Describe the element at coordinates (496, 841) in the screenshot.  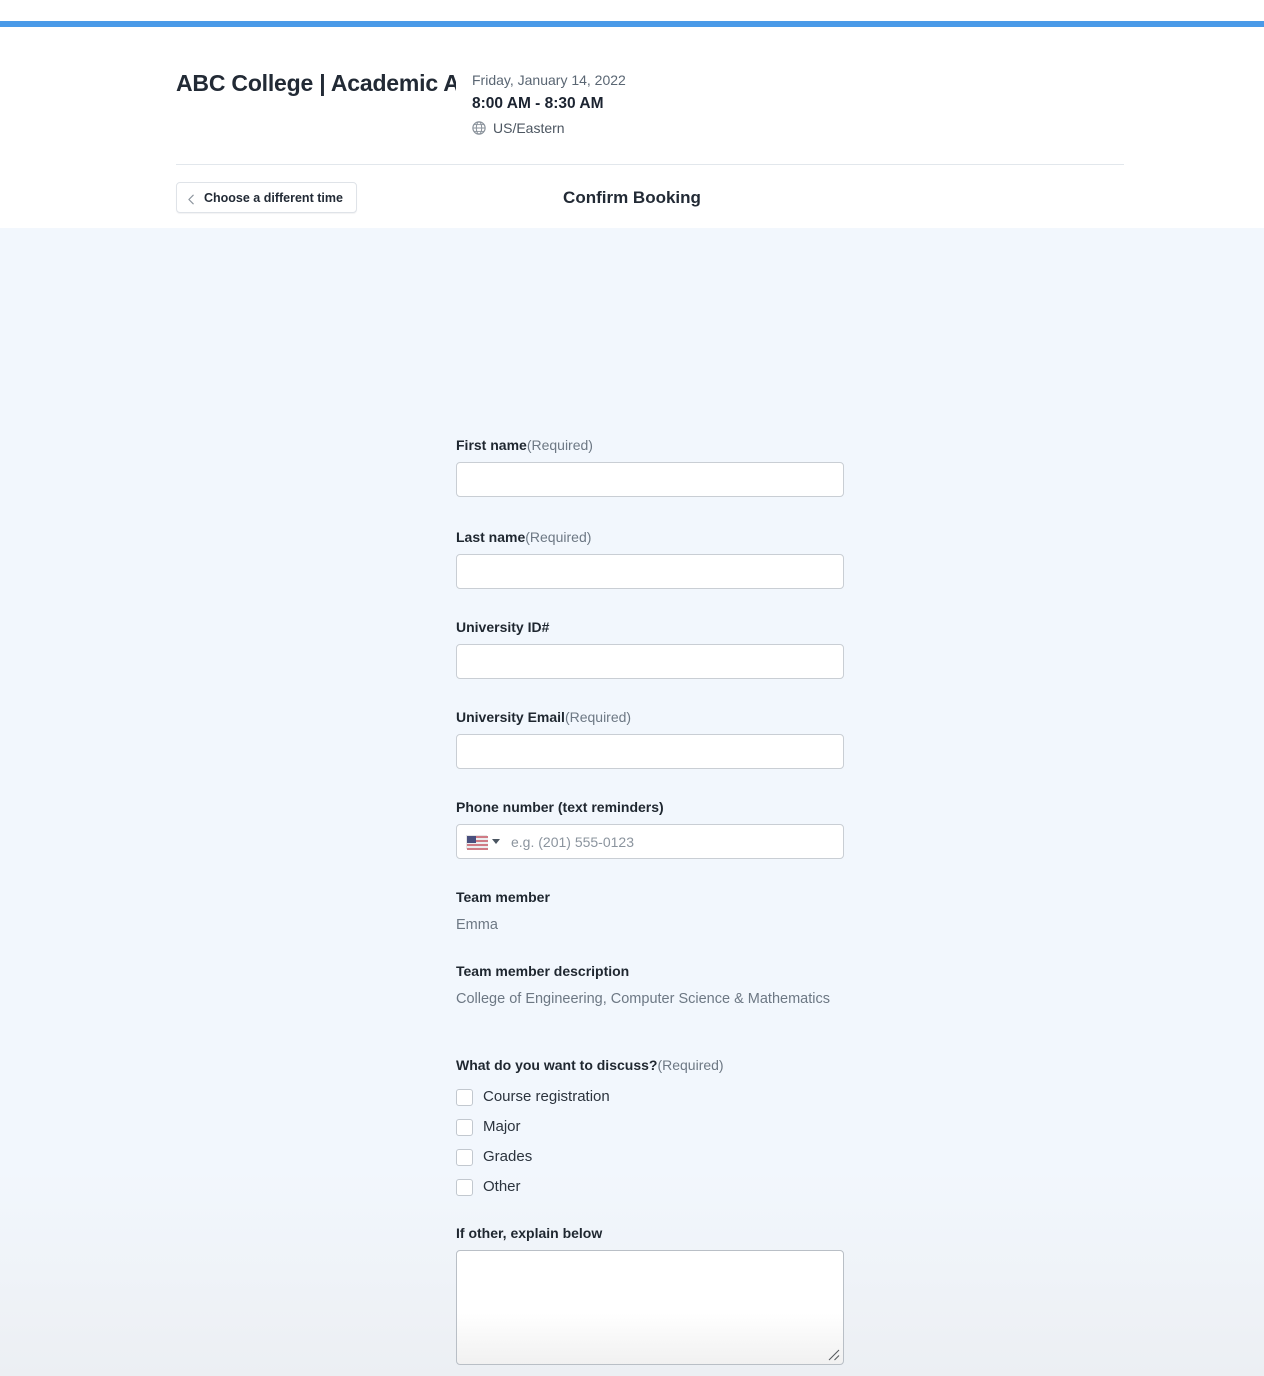
I see `caret-down-icon` at that location.